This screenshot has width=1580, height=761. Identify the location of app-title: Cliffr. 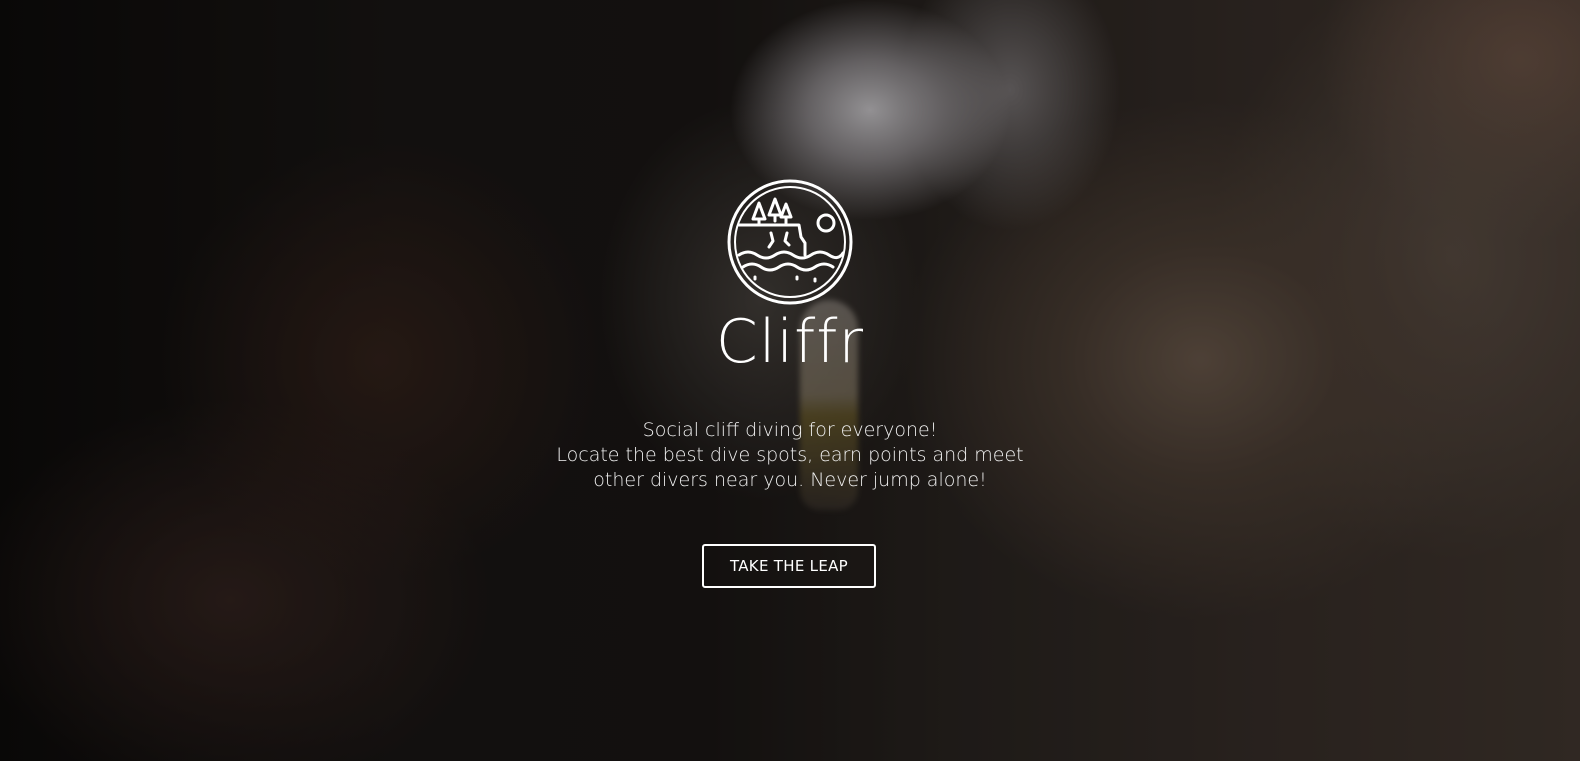
(790, 342).